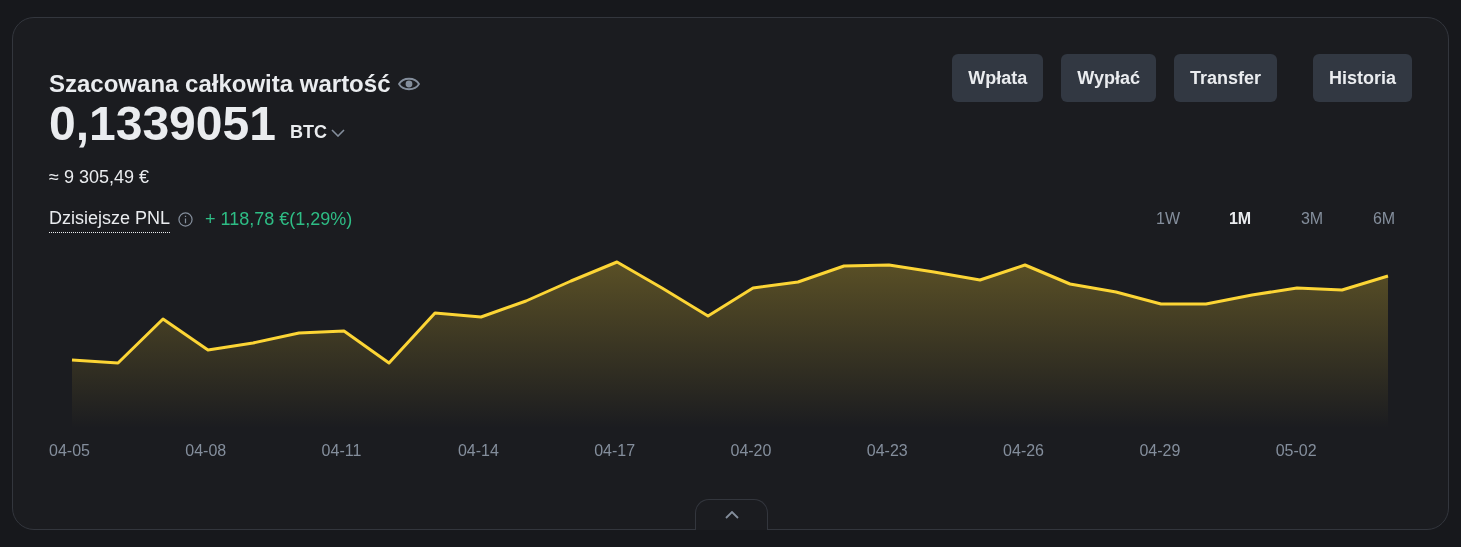 This screenshot has height=547, width=1461. What do you see at coordinates (998, 78) in the screenshot?
I see `action-button: Wpłata` at bounding box center [998, 78].